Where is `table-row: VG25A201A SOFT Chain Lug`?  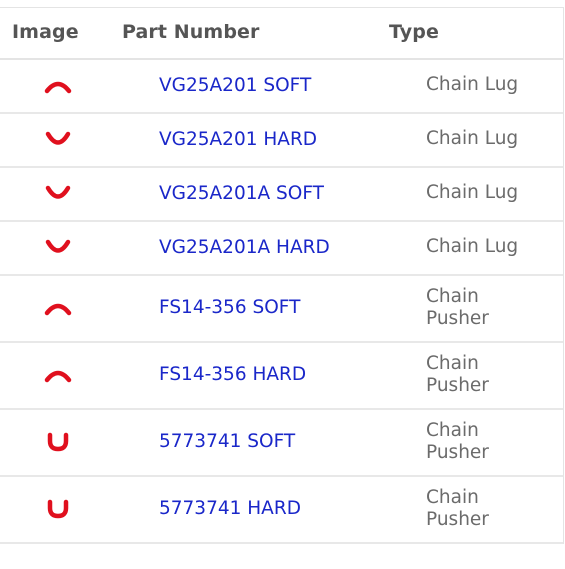 table-row: VG25A201A SOFT Chain Lug is located at coordinates (281, 195).